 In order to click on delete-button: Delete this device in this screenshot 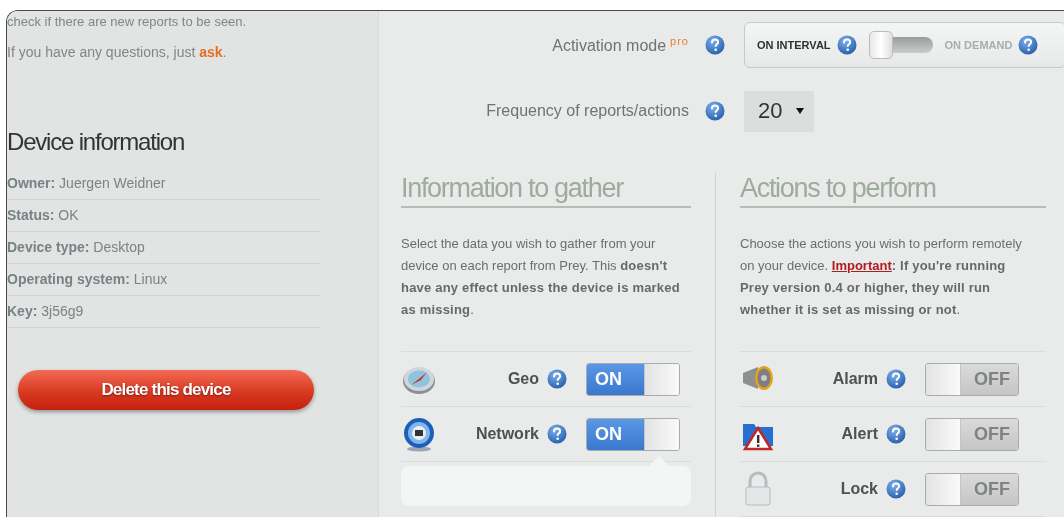, I will do `click(166, 390)`.